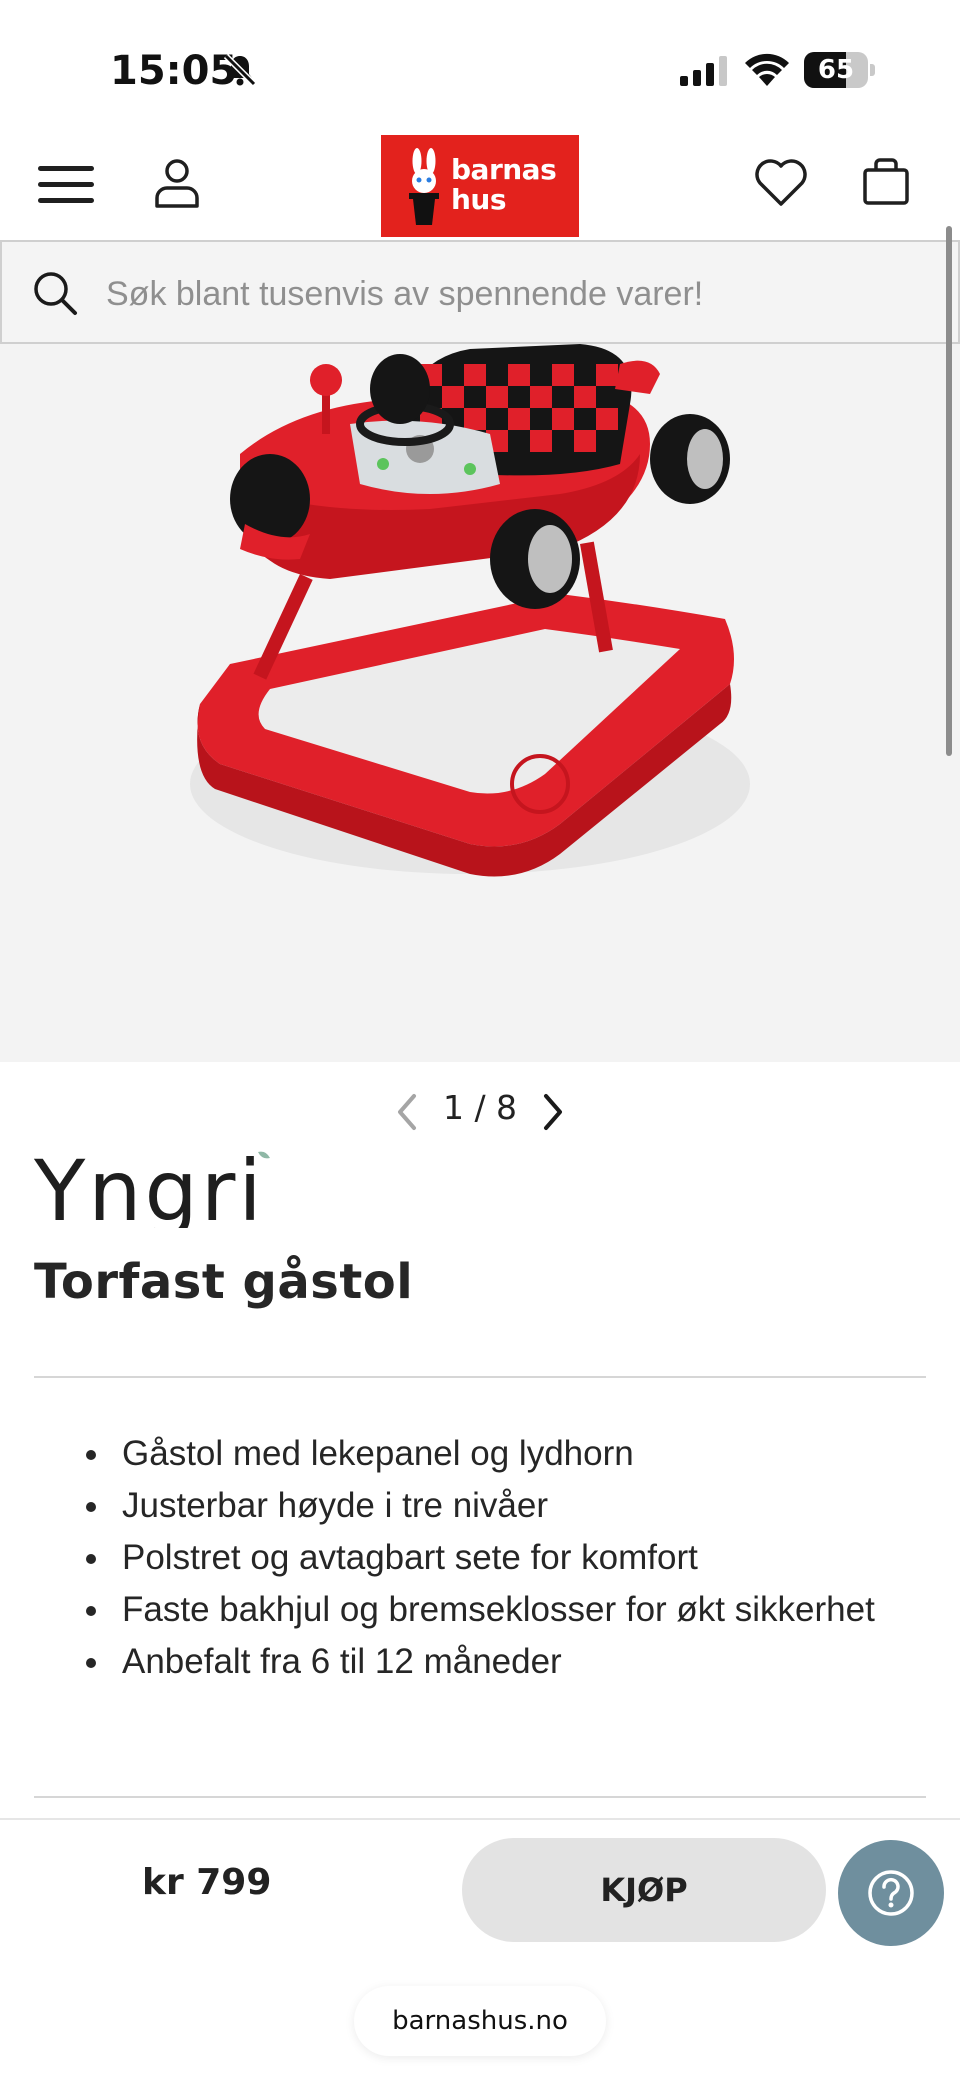 The height and width of the screenshot is (2086, 960). I want to click on buy-bar: kr 799 KJØP, so click(480, 1888).